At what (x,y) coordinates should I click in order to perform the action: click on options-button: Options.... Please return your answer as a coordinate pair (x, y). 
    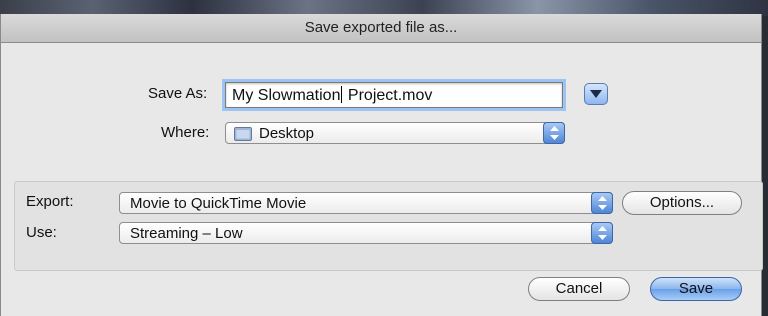
    Looking at the image, I should click on (682, 203).